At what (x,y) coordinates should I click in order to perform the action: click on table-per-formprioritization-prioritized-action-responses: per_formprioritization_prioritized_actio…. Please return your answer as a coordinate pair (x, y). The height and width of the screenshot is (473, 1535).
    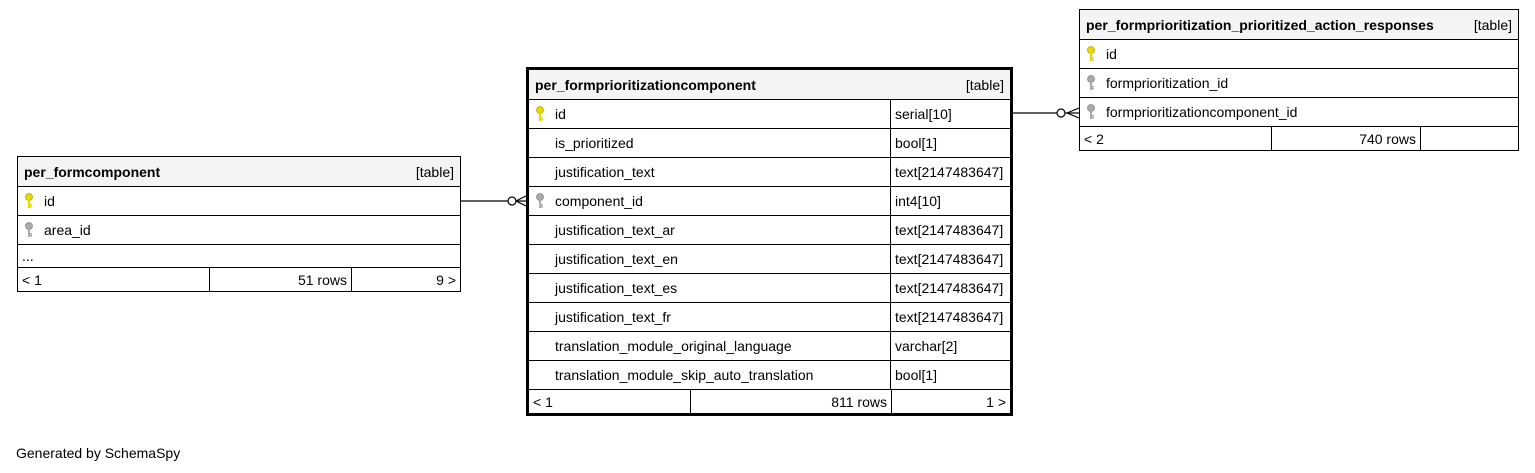
    Looking at the image, I should click on (1299, 80).